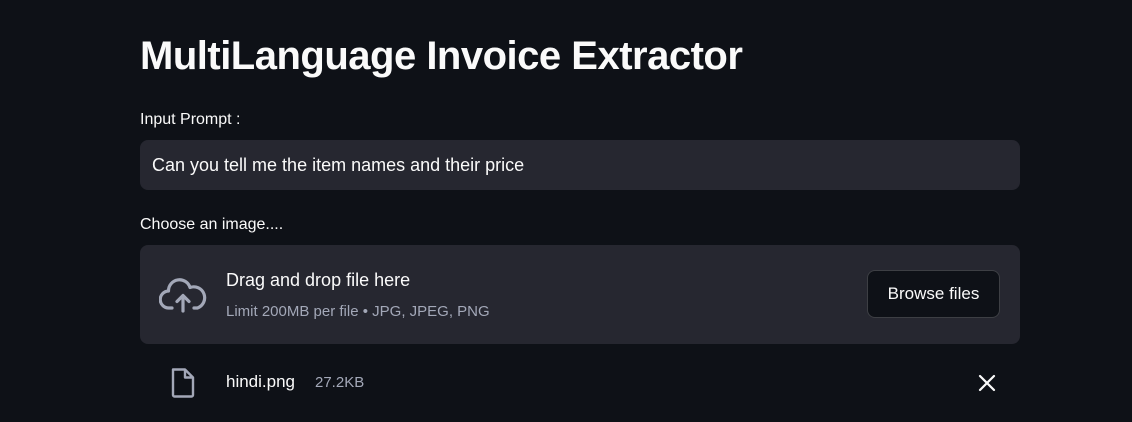 The image size is (1132, 422). What do you see at coordinates (183, 383) in the screenshot?
I see `file-icon` at bounding box center [183, 383].